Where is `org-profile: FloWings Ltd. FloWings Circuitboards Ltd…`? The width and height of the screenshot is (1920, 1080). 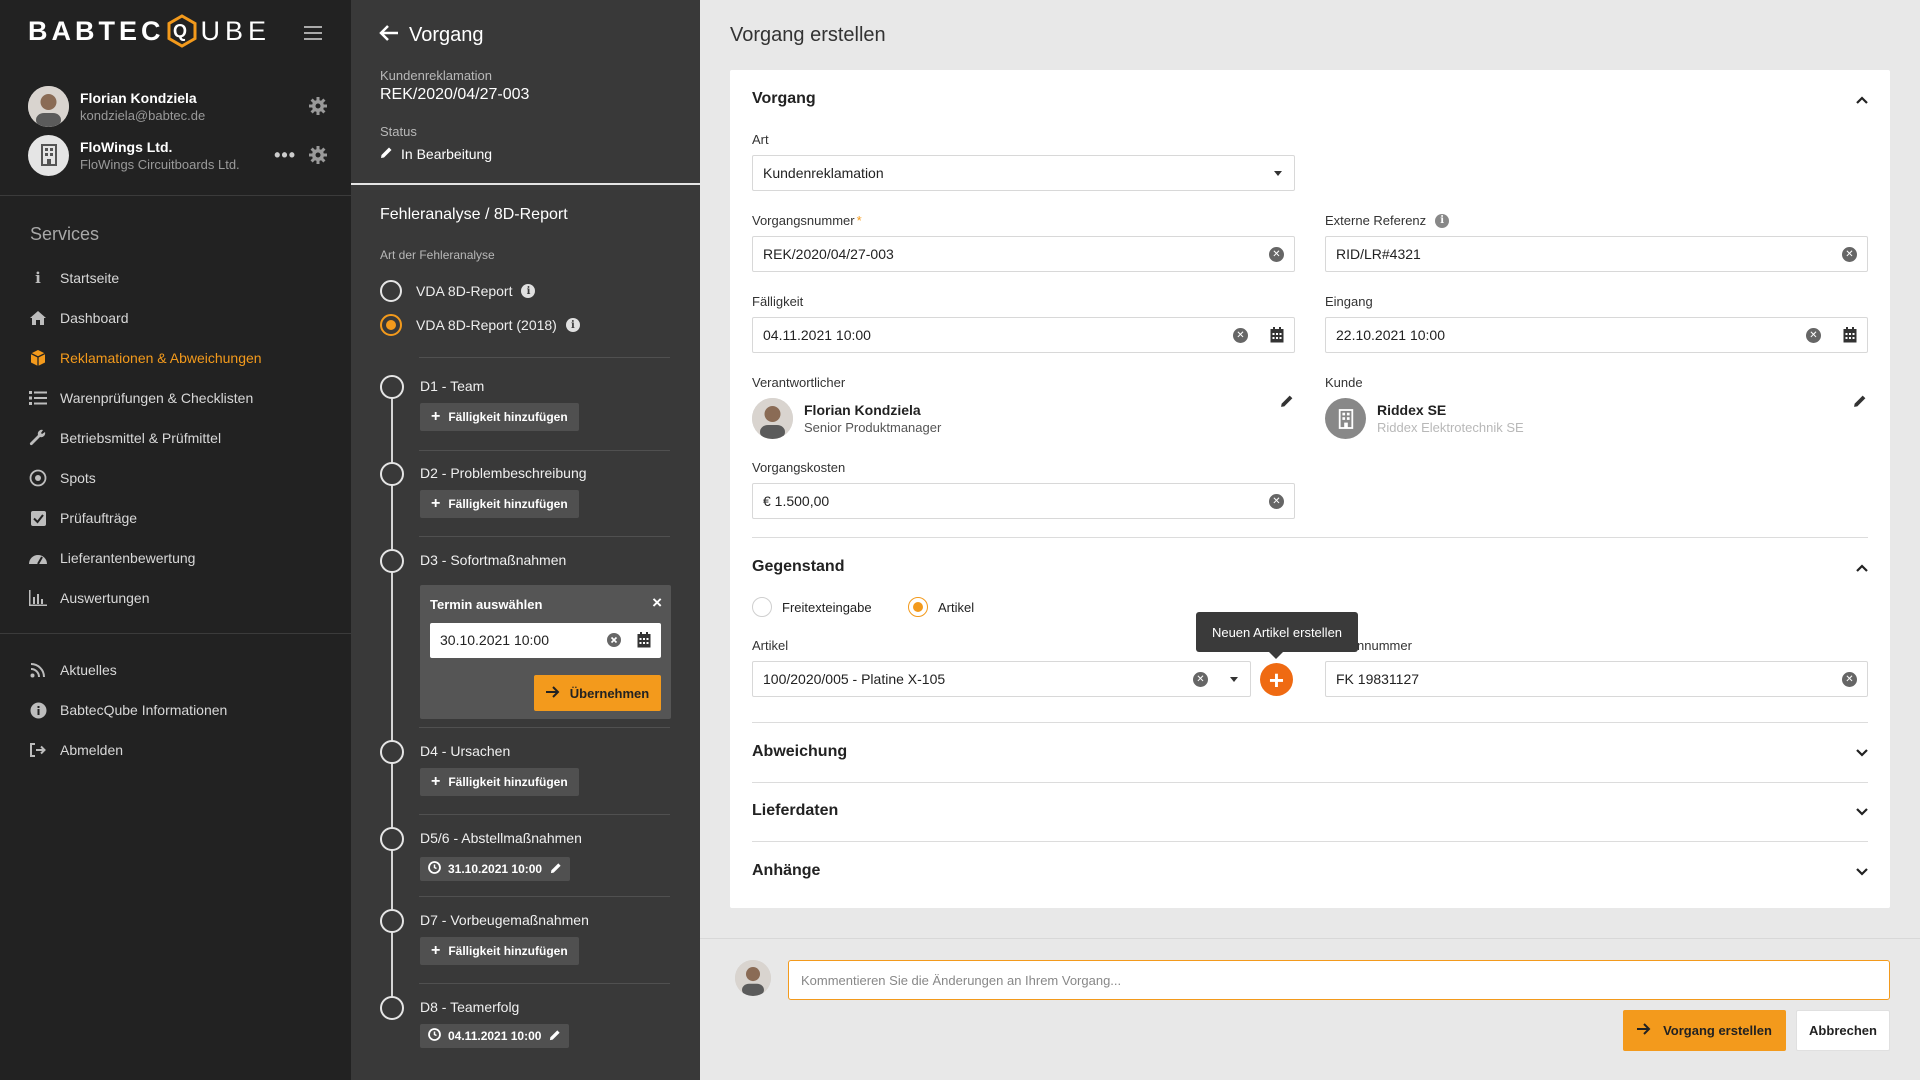
org-profile: FloWings Ltd. FloWings Circuitboards Ltd… is located at coordinates (178, 155).